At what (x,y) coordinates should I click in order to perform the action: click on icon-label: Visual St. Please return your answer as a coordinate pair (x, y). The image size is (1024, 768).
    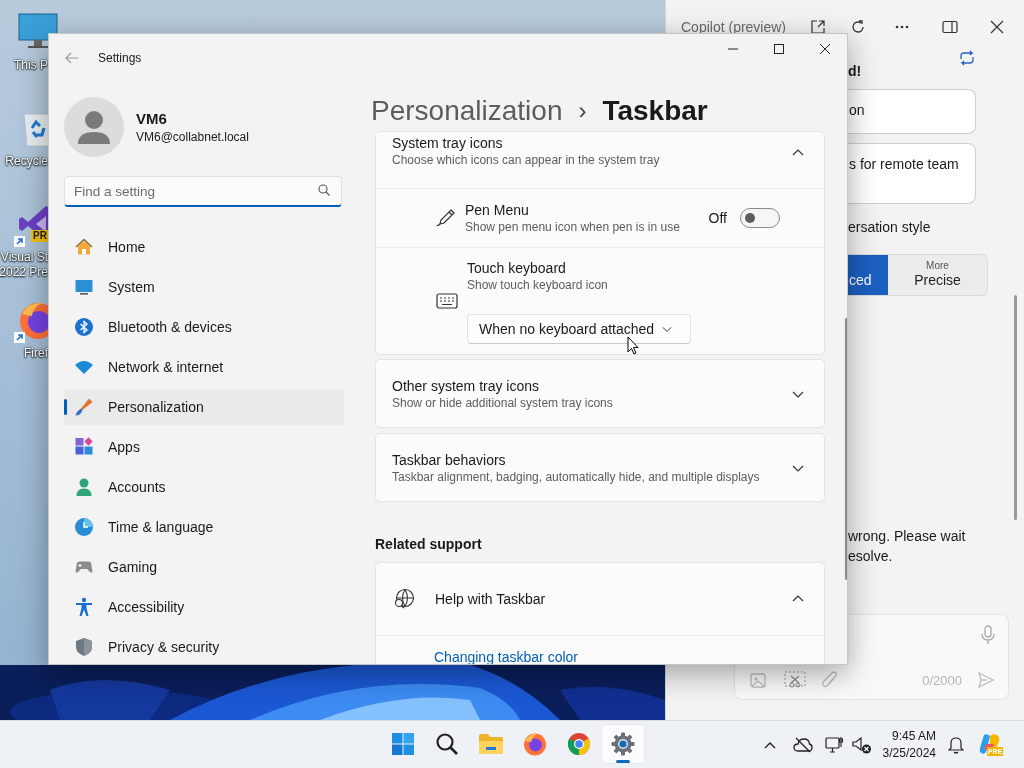
    Looking at the image, I should click on (24, 257).